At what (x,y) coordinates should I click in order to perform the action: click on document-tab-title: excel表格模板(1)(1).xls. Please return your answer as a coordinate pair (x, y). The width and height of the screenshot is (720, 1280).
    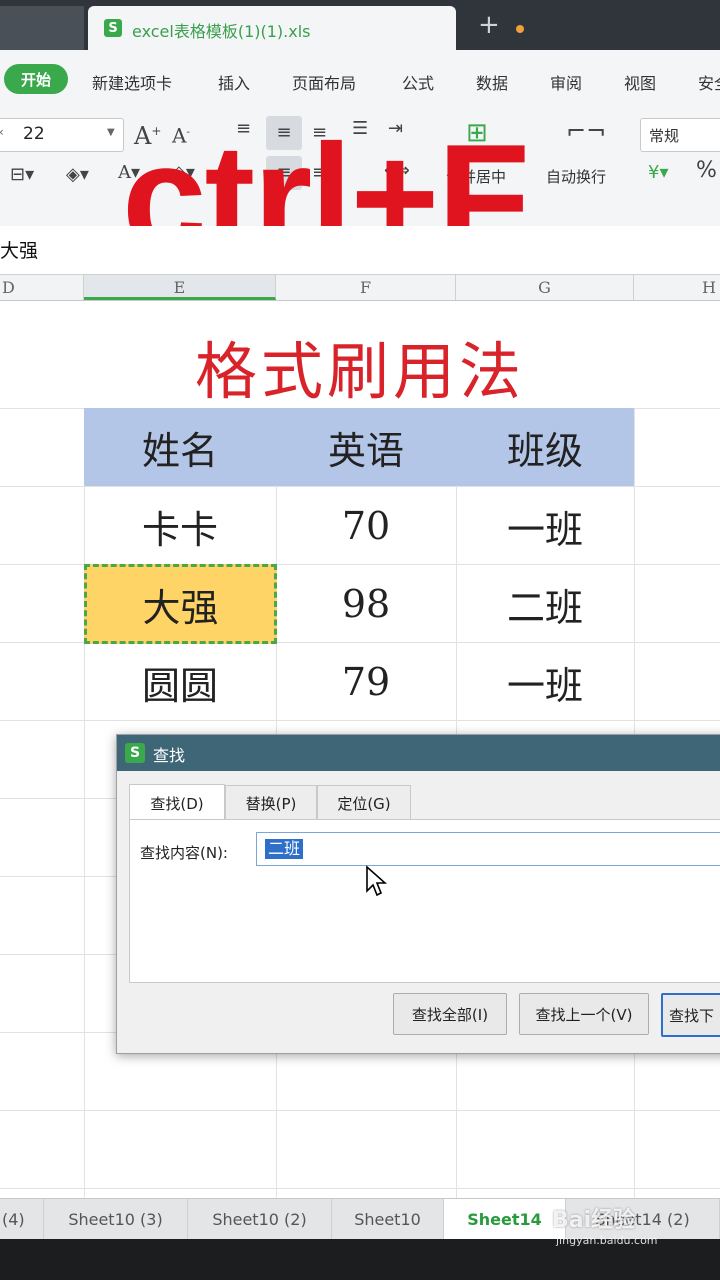
    Looking at the image, I should click on (221, 31).